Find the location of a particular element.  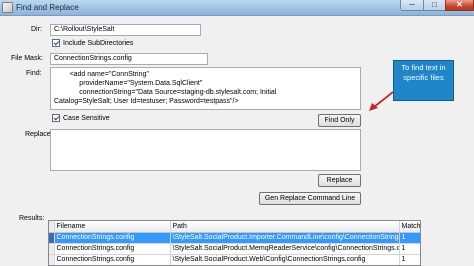

file-mask-label: File Mask: is located at coordinates (27, 58).